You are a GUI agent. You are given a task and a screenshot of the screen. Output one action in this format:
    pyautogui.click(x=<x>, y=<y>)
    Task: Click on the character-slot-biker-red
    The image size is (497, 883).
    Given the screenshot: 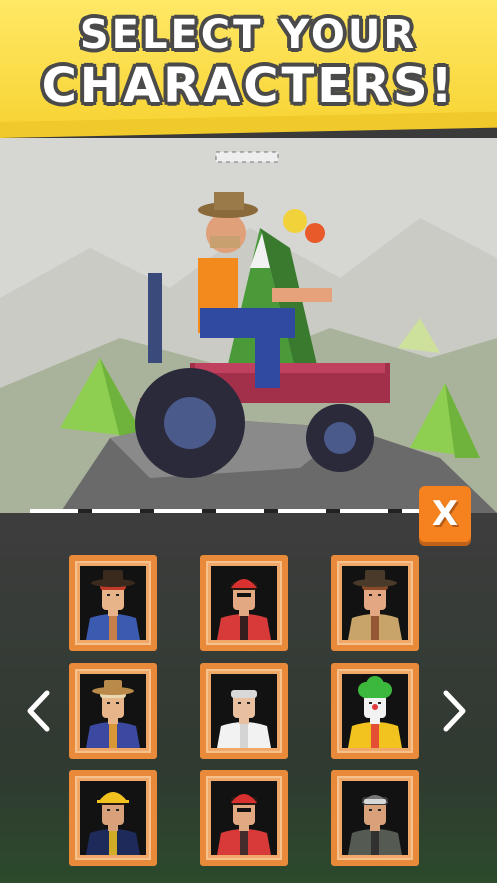 What is the action you would take?
    pyautogui.click(x=244, y=603)
    